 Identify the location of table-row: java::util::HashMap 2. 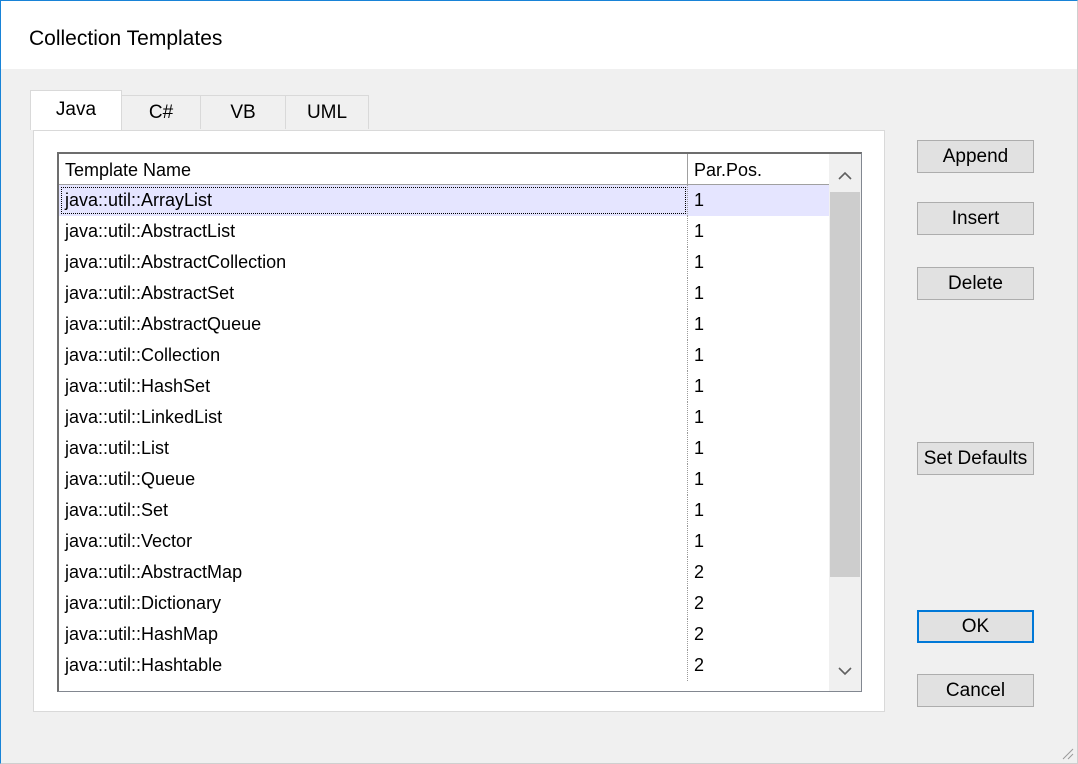
(444, 634).